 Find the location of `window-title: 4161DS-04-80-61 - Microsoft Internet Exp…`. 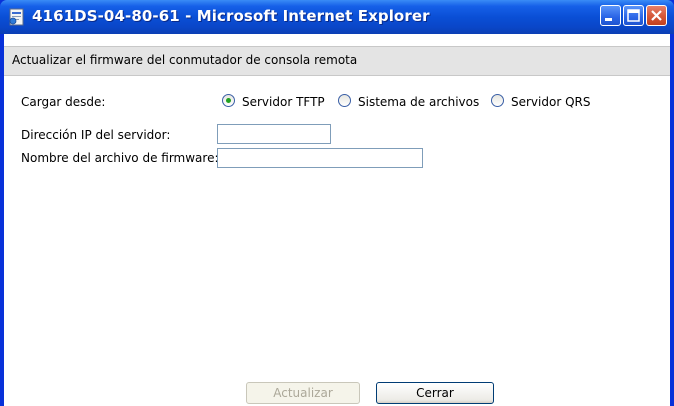

window-title: 4161DS-04-80-61 - Microsoft Internet Exp… is located at coordinates (231, 16).